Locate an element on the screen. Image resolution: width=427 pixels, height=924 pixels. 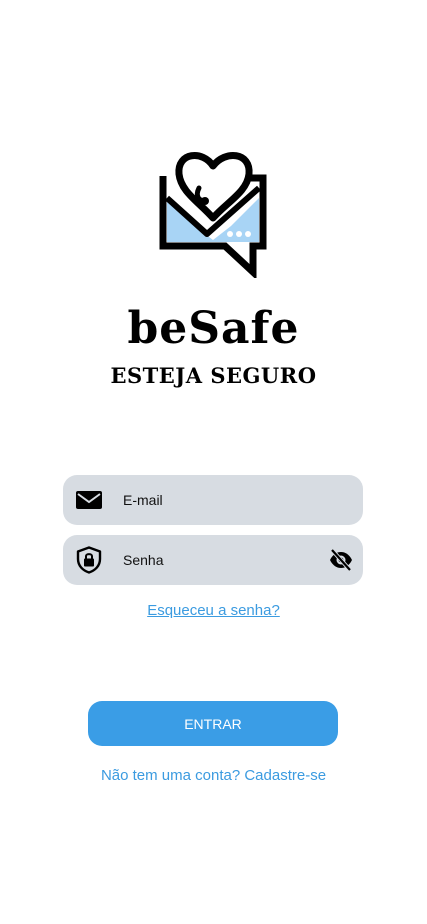
email-input is located at coordinates (218, 500).